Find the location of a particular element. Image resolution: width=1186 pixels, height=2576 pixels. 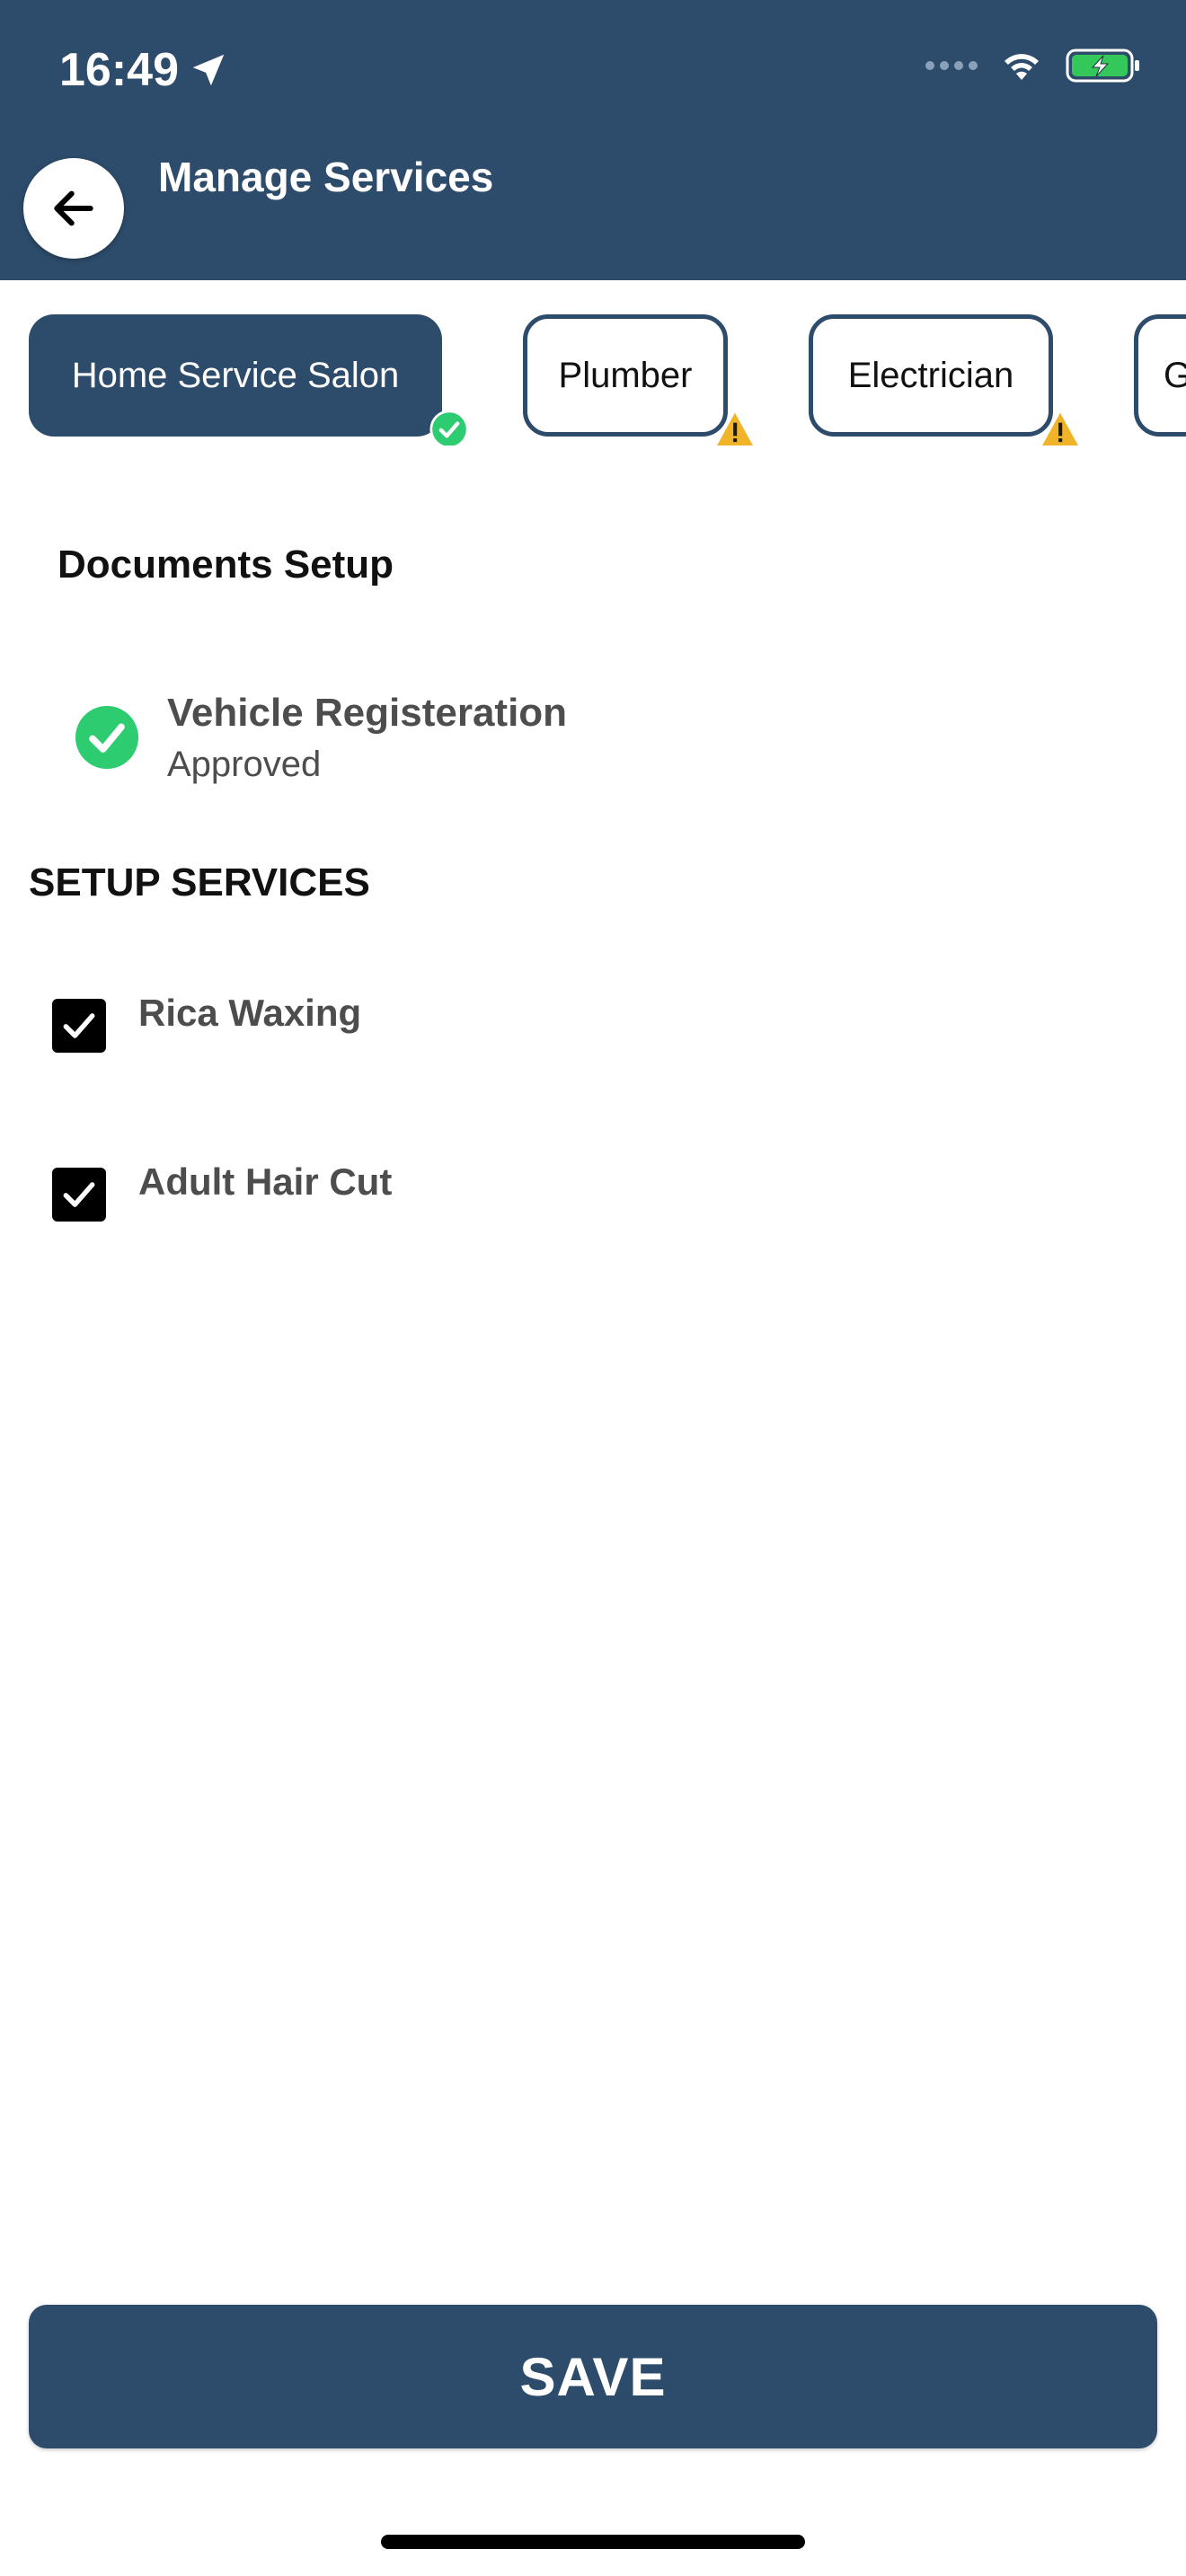

tab-electrician: Electrician is located at coordinates (931, 375).